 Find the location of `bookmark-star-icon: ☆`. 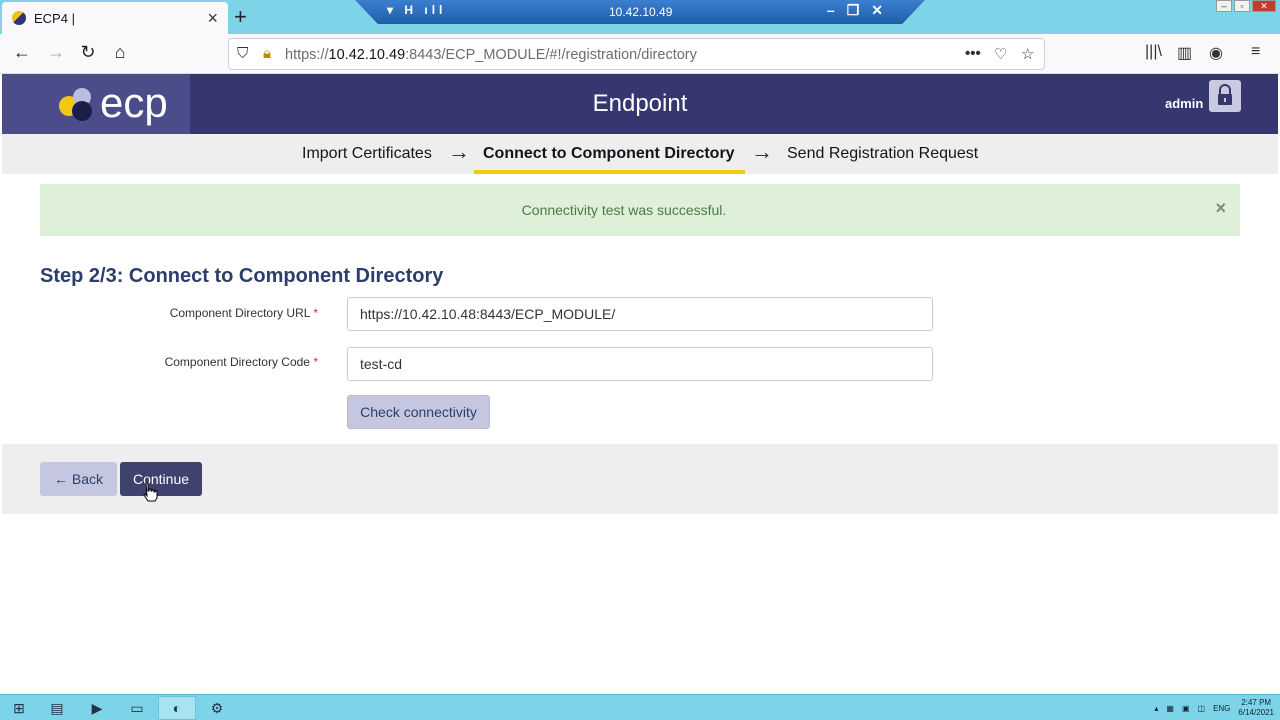

bookmark-star-icon: ☆ is located at coordinates (1027, 54).